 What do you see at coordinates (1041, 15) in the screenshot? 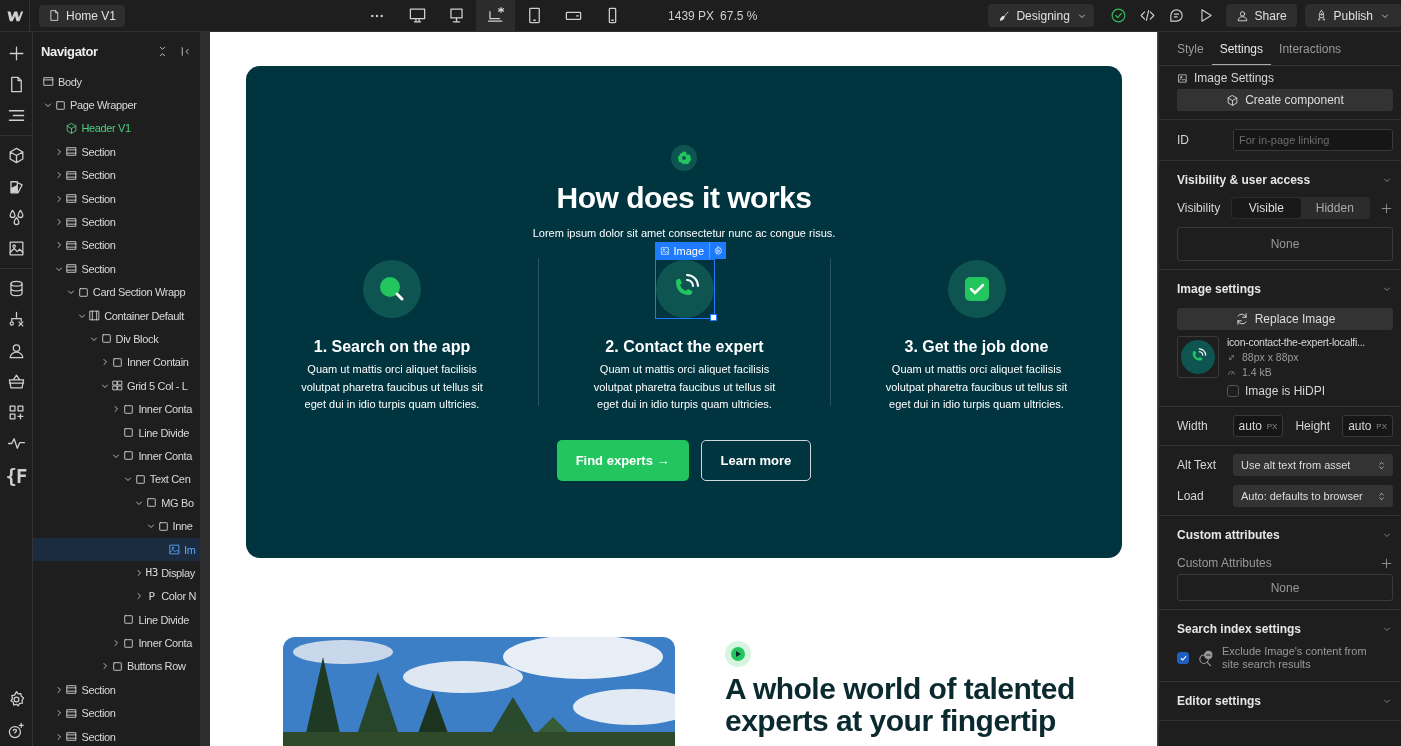
I see `mode-dropdown: Designing` at bounding box center [1041, 15].